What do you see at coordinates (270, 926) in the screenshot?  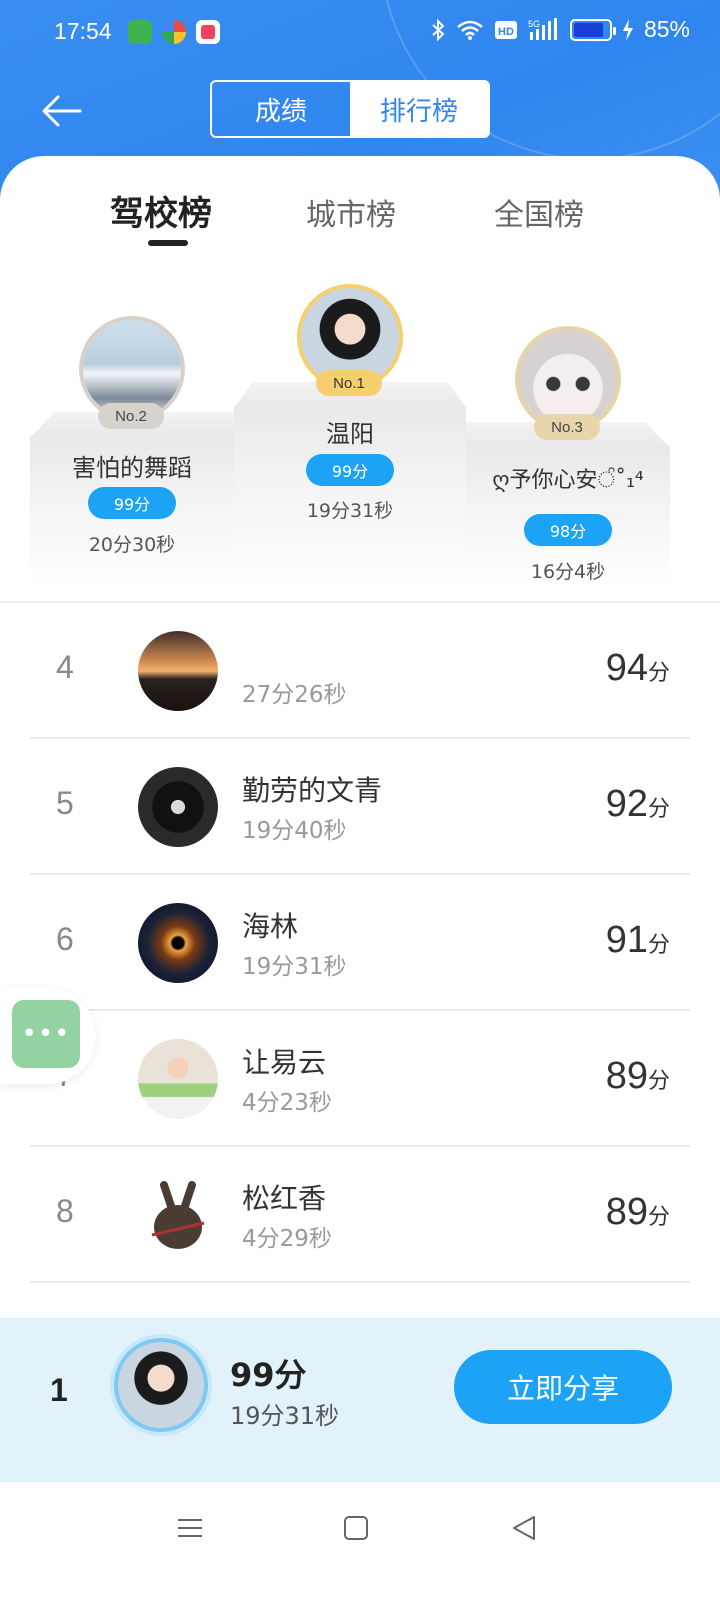 I see `list-name: 海林` at bounding box center [270, 926].